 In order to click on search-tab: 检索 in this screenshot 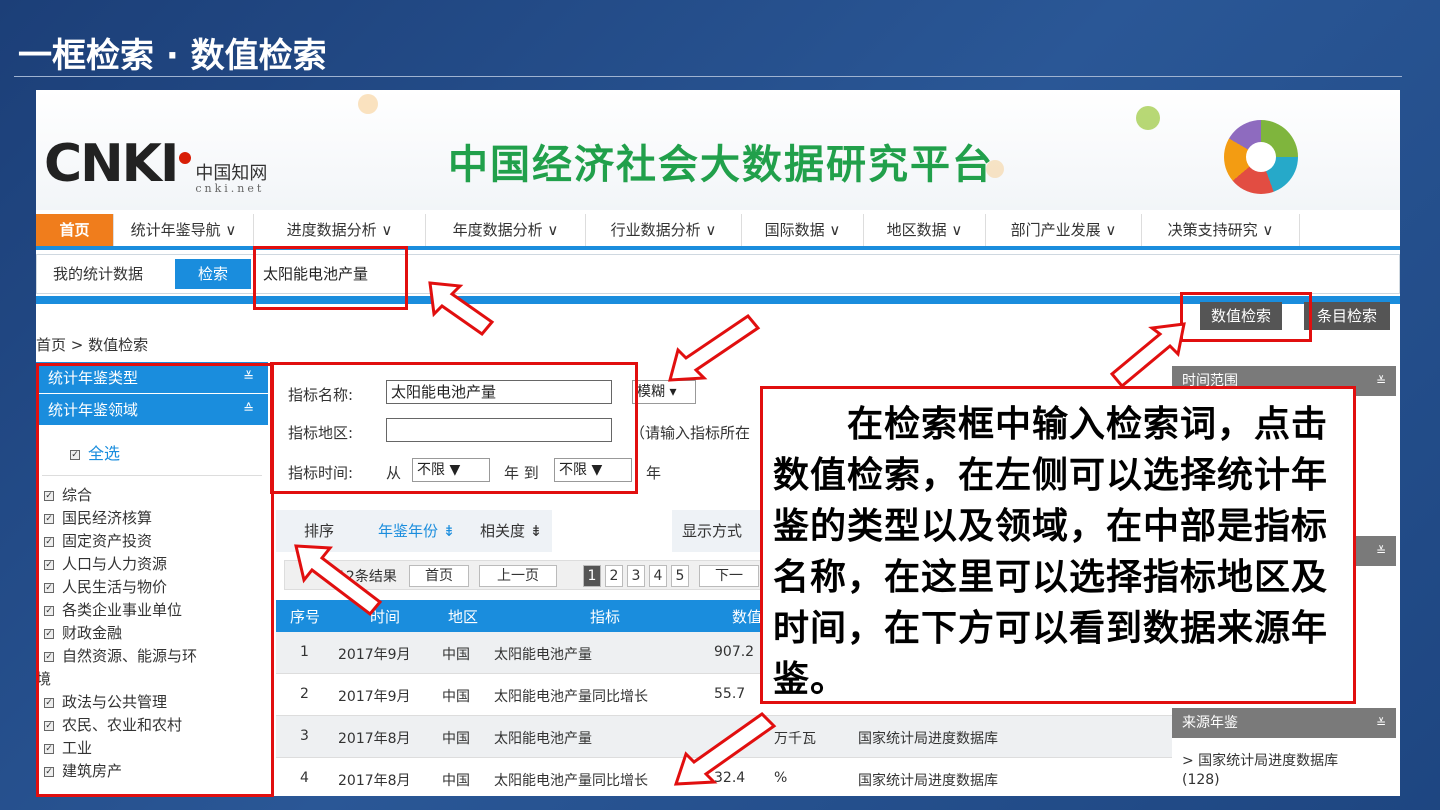, I will do `click(213, 274)`.